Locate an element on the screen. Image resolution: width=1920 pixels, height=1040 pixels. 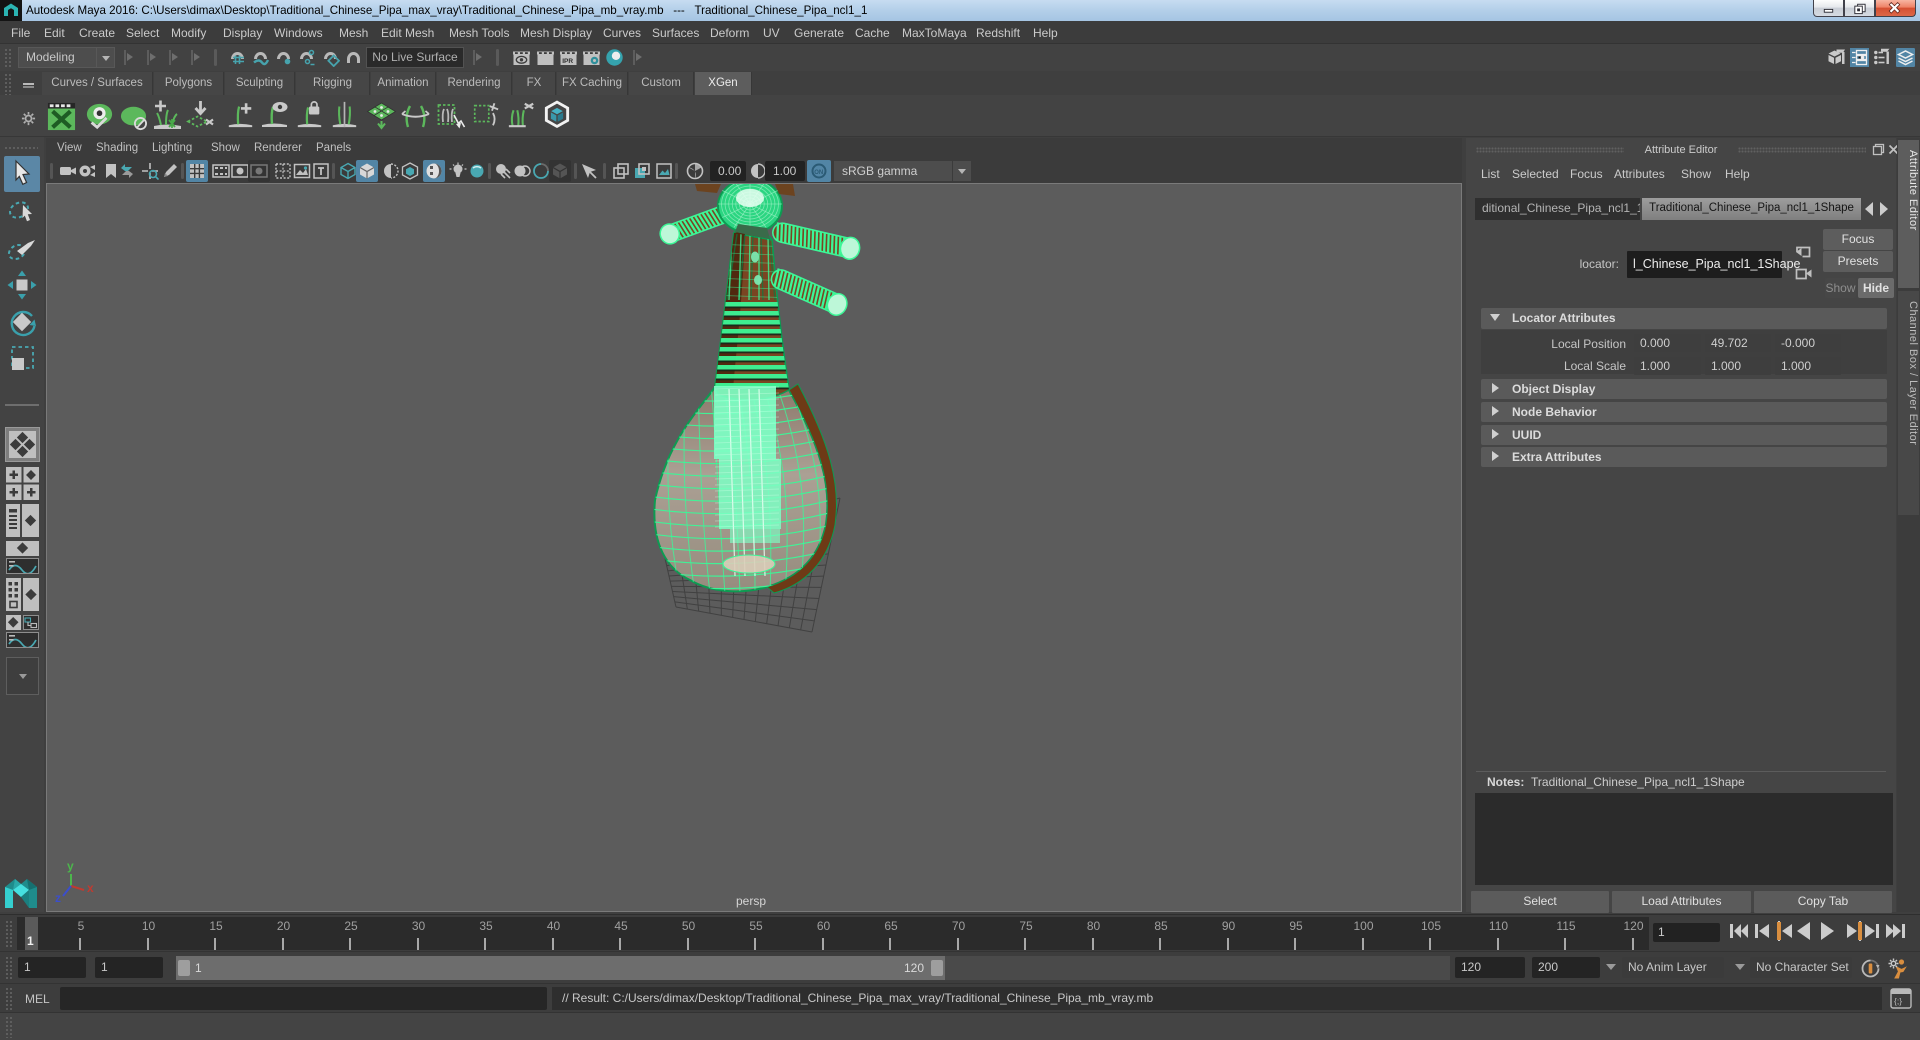
svg-text: ON is located at coordinates (818, 173).